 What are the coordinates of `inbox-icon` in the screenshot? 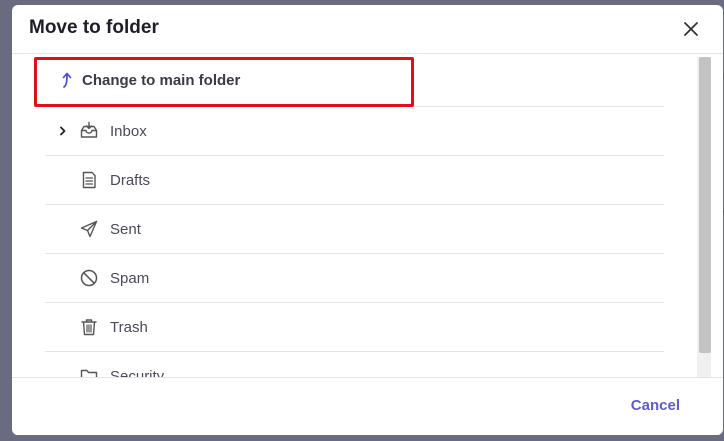 It's located at (89, 129).